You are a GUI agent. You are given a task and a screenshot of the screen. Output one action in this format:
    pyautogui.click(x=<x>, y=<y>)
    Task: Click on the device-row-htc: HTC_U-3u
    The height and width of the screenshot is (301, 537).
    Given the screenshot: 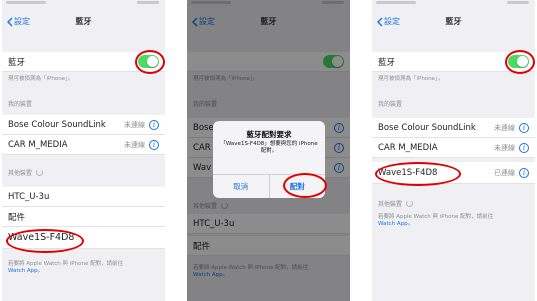 What is the action you would take?
    pyautogui.click(x=83, y=197)
    